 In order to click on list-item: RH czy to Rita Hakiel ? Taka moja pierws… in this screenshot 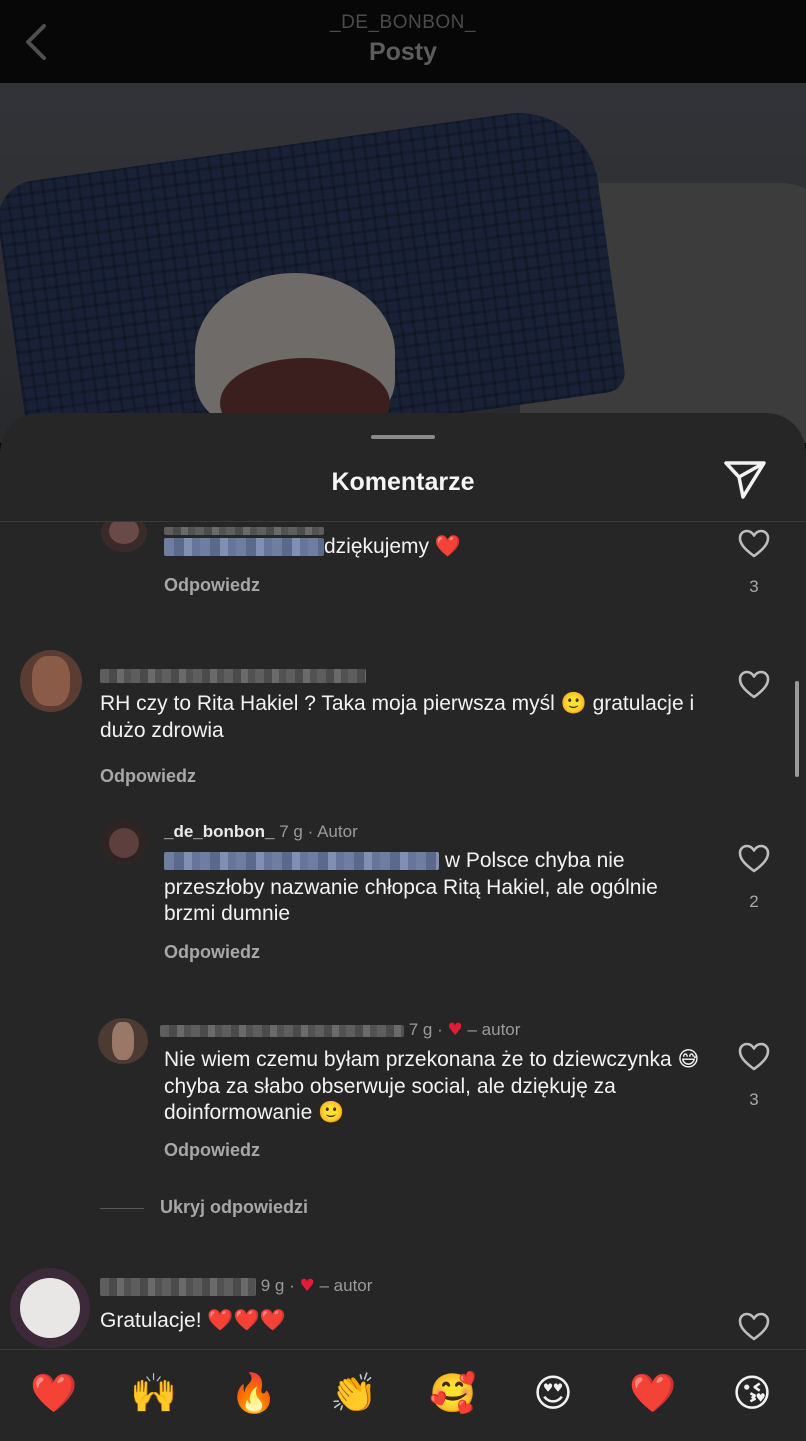, I will do `click(403, 720)`.